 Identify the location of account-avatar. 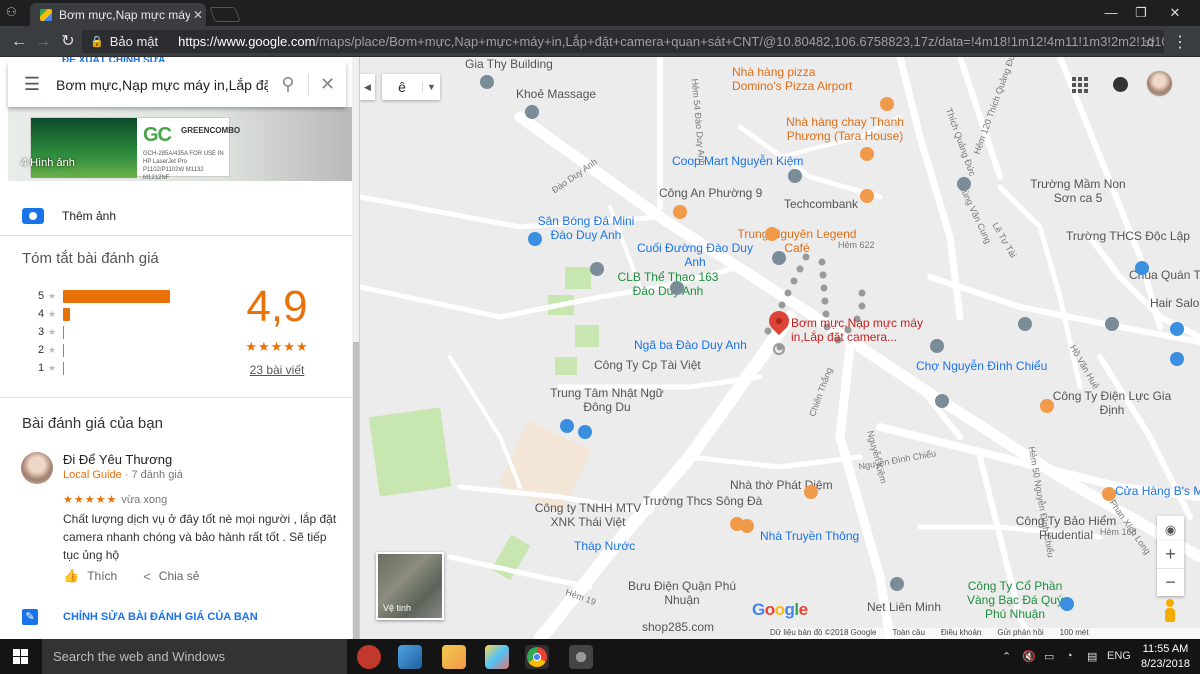
(1159, 83).